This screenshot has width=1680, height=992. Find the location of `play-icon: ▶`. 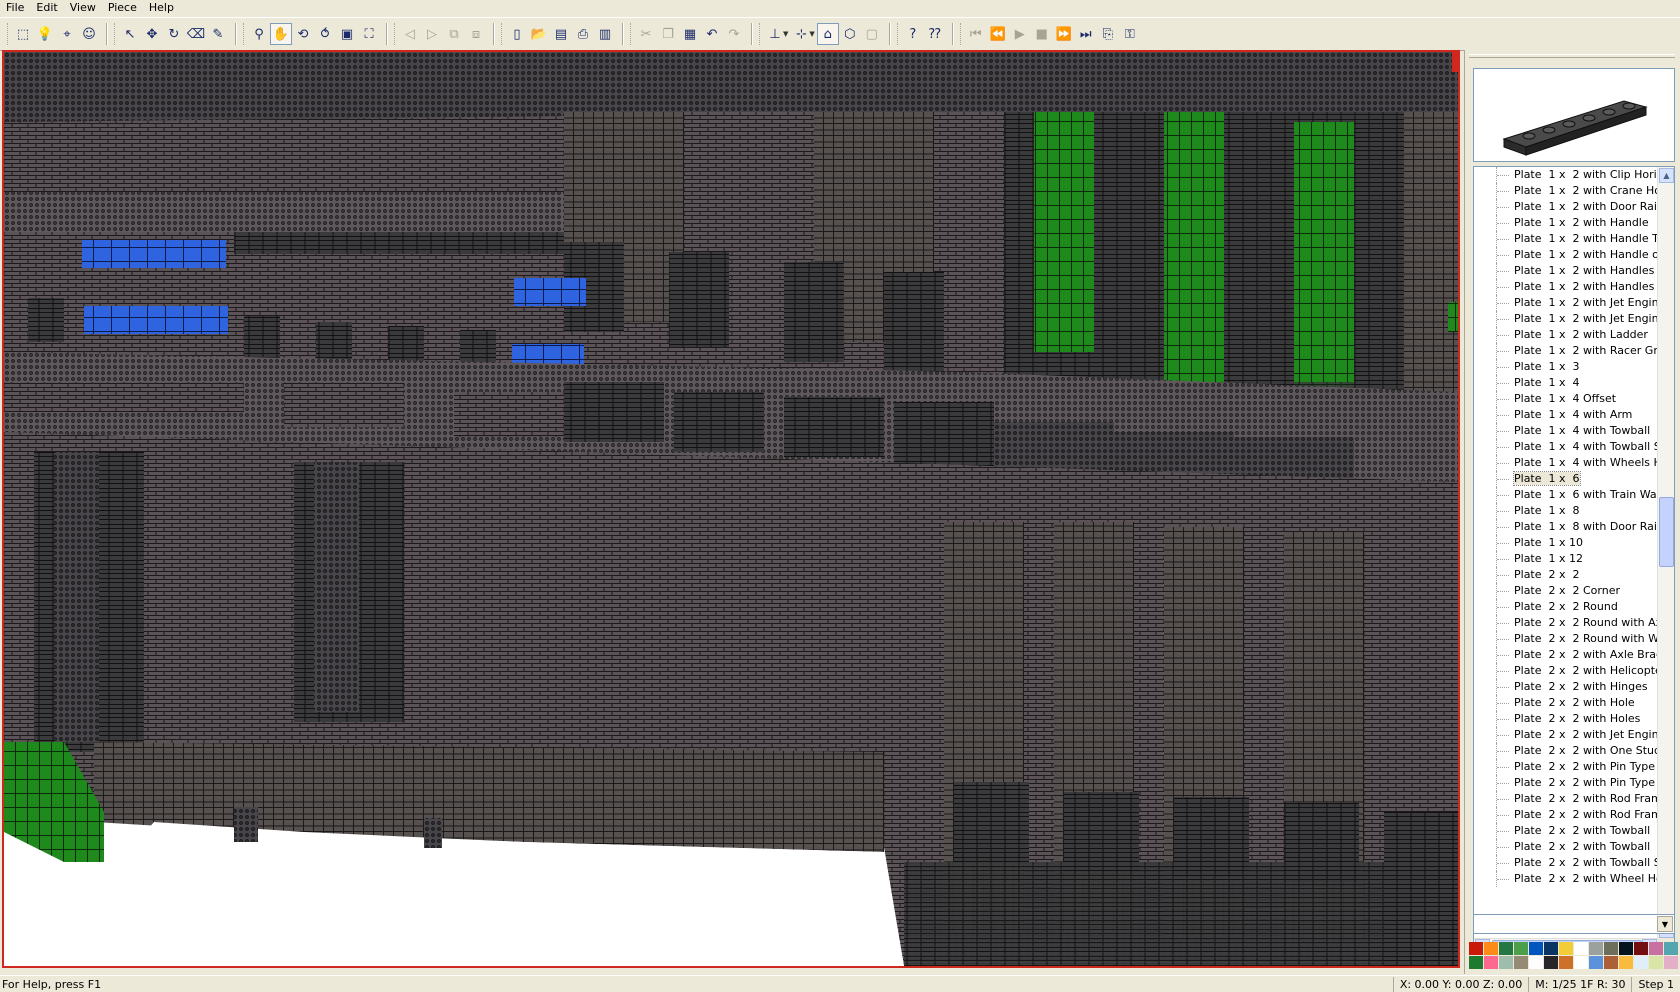

play-icon: ▶ is located at coordinates (1020, 34).